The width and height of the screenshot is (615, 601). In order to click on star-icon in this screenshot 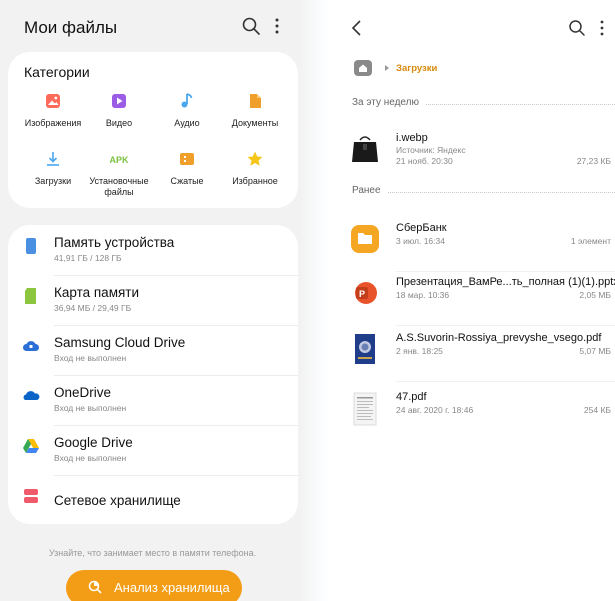, I will do `click(255, 158)`.